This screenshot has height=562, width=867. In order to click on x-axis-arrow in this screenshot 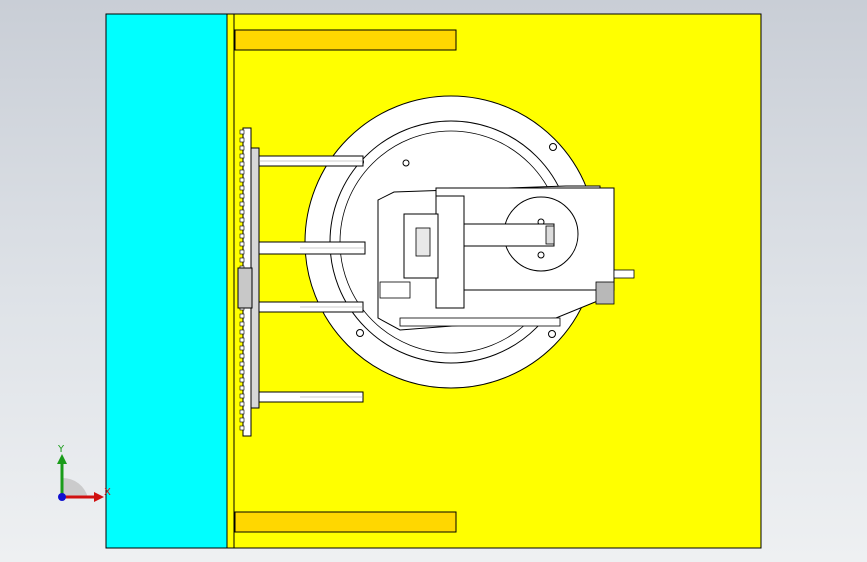, I will do `click(99, 497)`.